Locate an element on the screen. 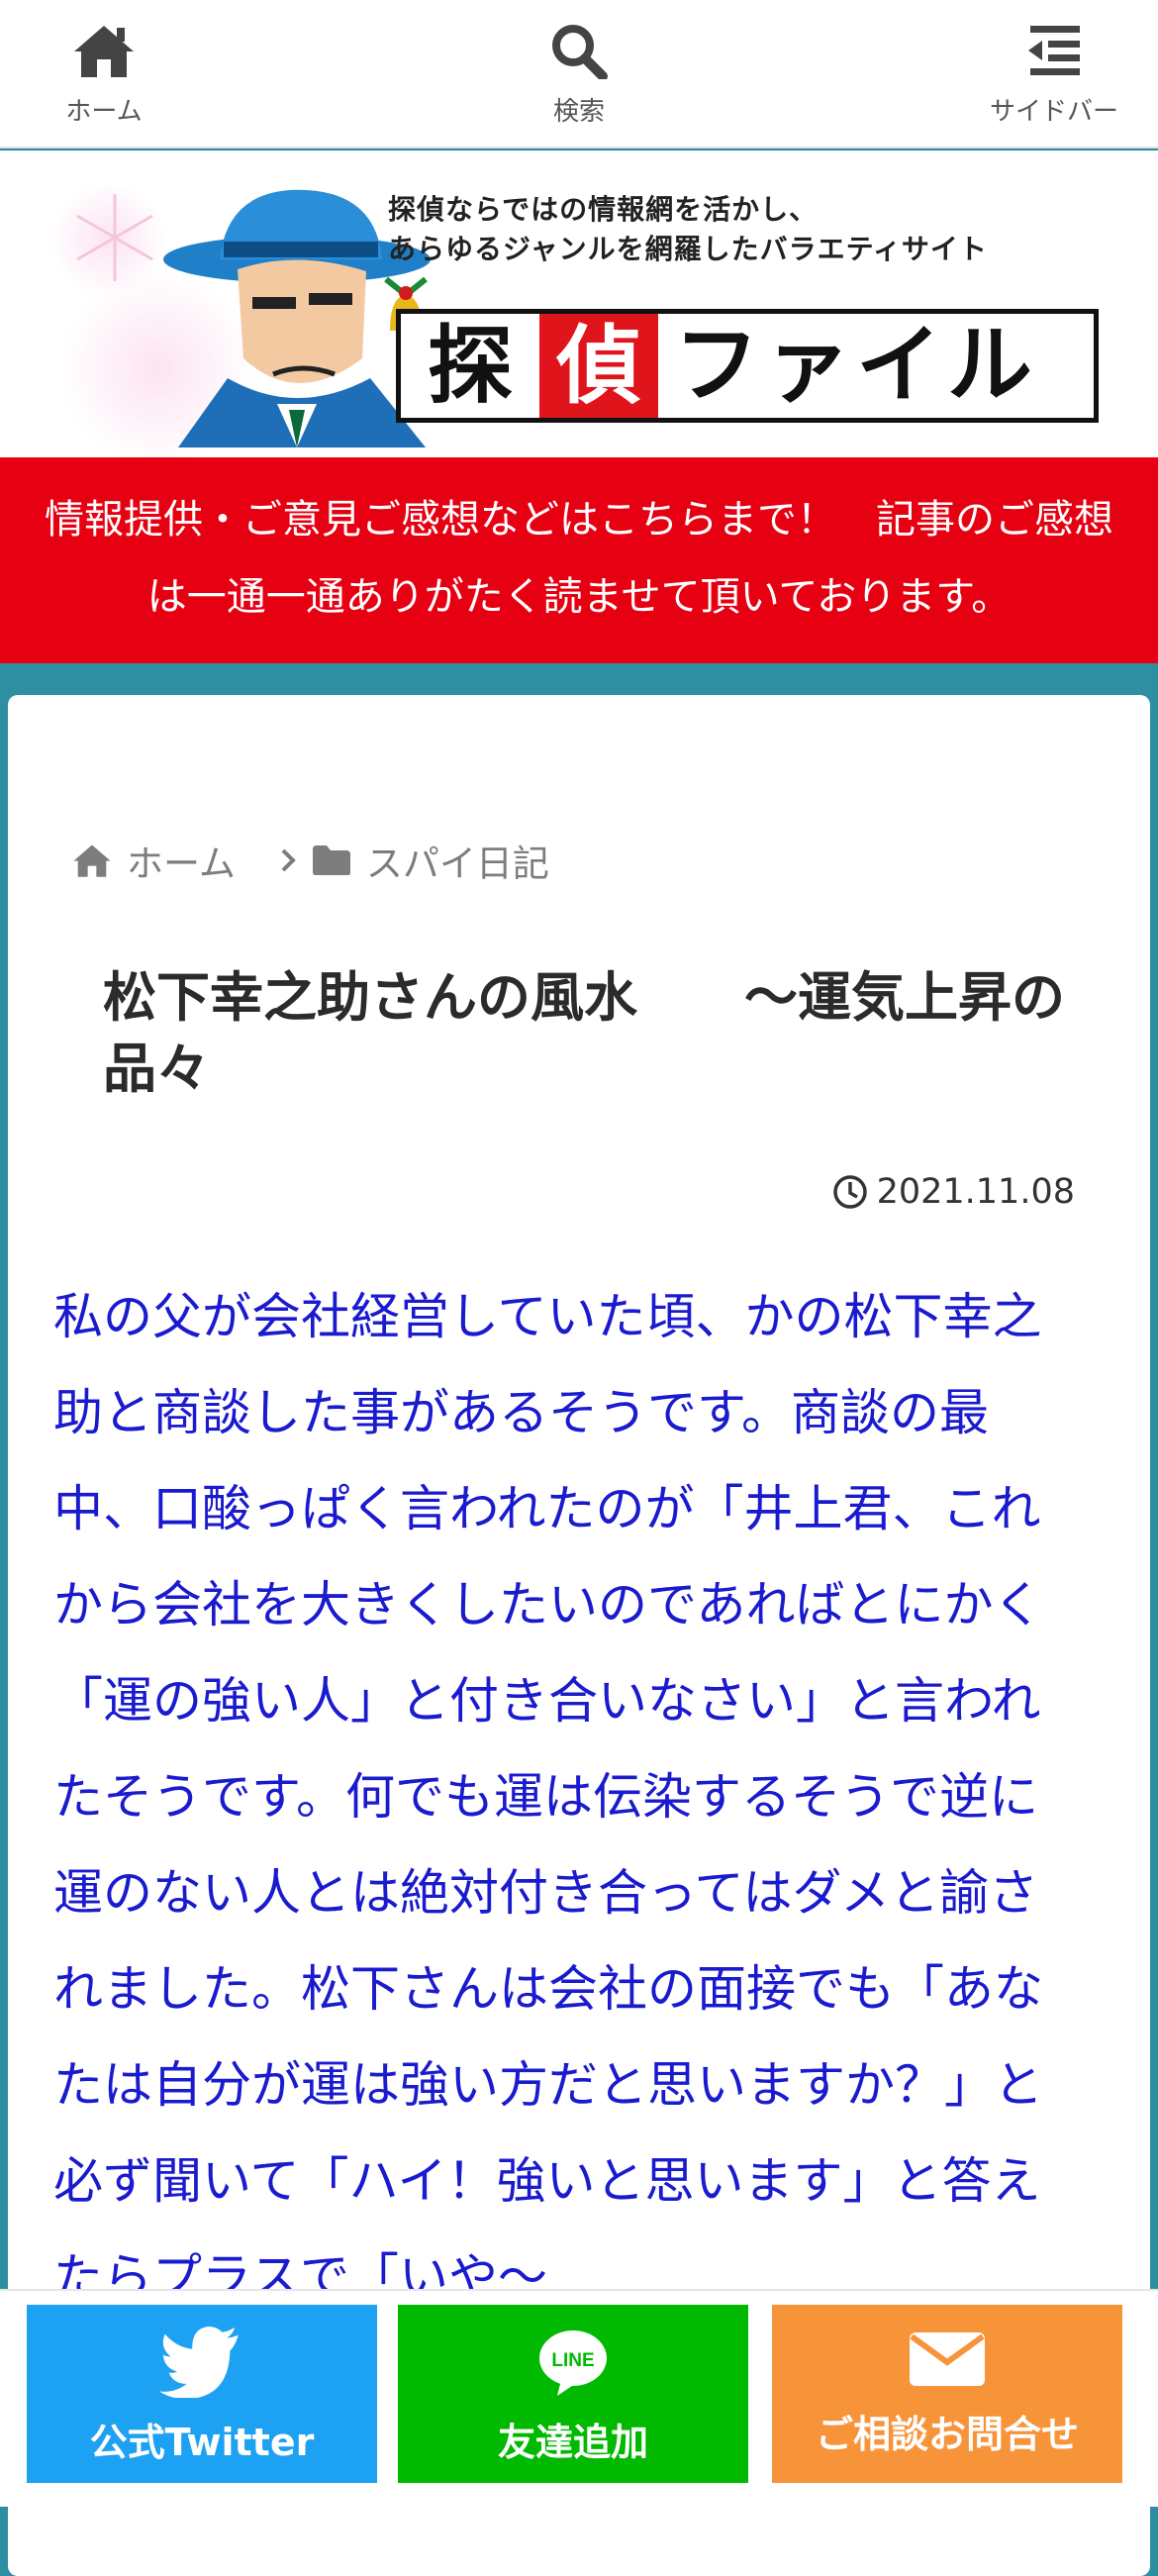  publish-date-text: 2021.11.08 is located at coordinates (976, 1192).